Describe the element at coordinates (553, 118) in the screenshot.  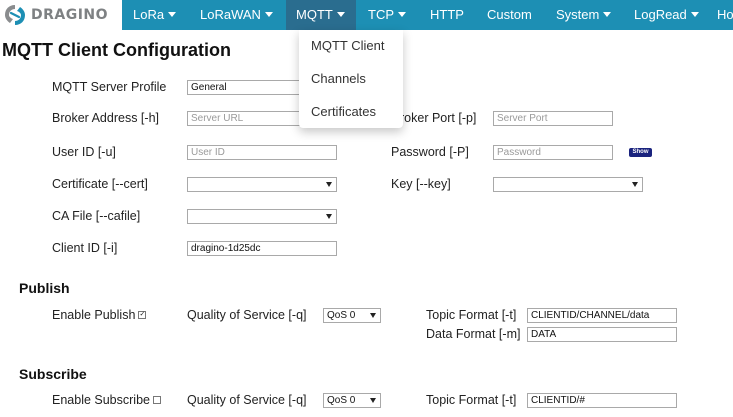
I see `broker-port-input: Server Port` at that location.